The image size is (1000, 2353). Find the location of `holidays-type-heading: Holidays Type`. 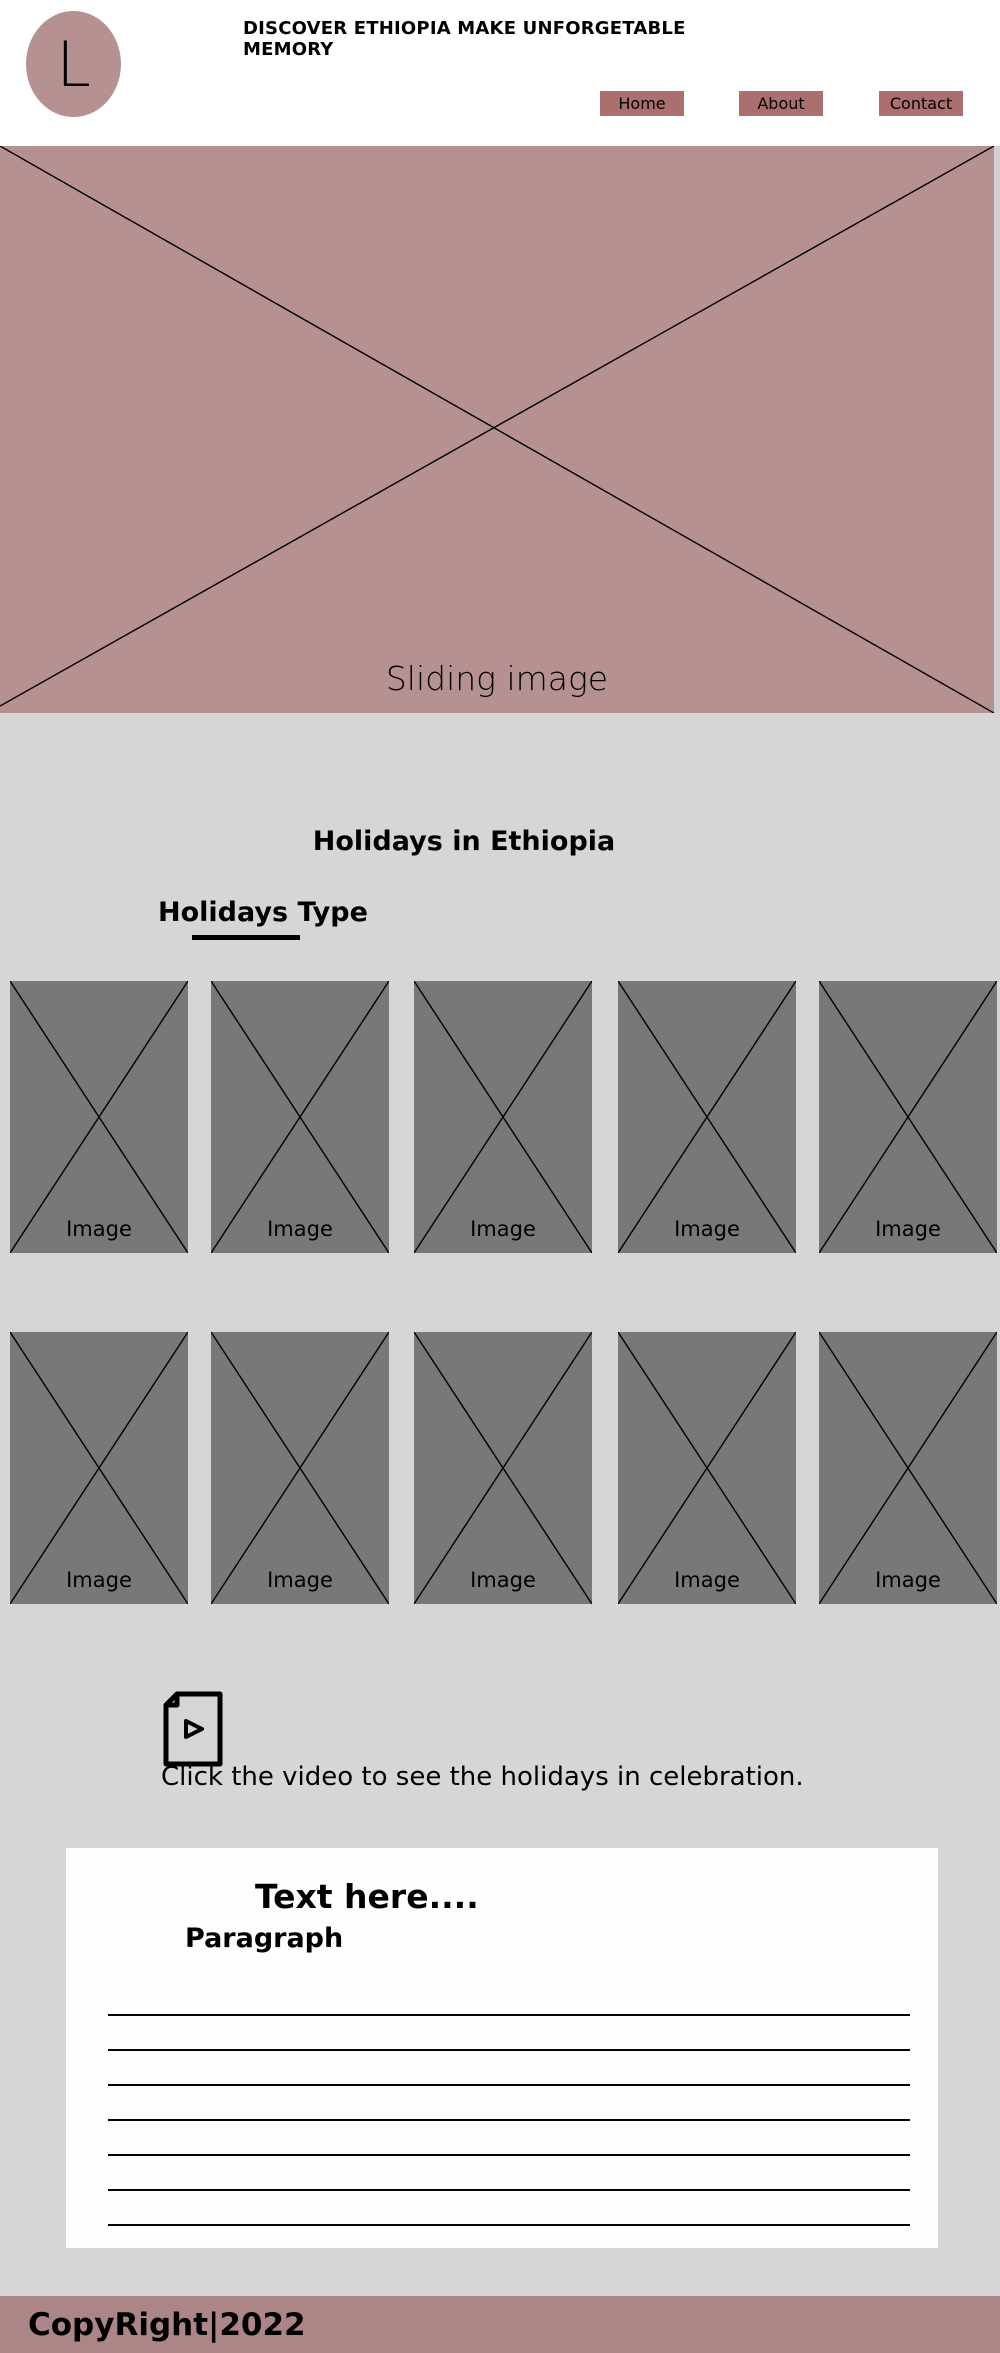

holidays-type-heading: Holidays Type is located at coordinates (263, 912).